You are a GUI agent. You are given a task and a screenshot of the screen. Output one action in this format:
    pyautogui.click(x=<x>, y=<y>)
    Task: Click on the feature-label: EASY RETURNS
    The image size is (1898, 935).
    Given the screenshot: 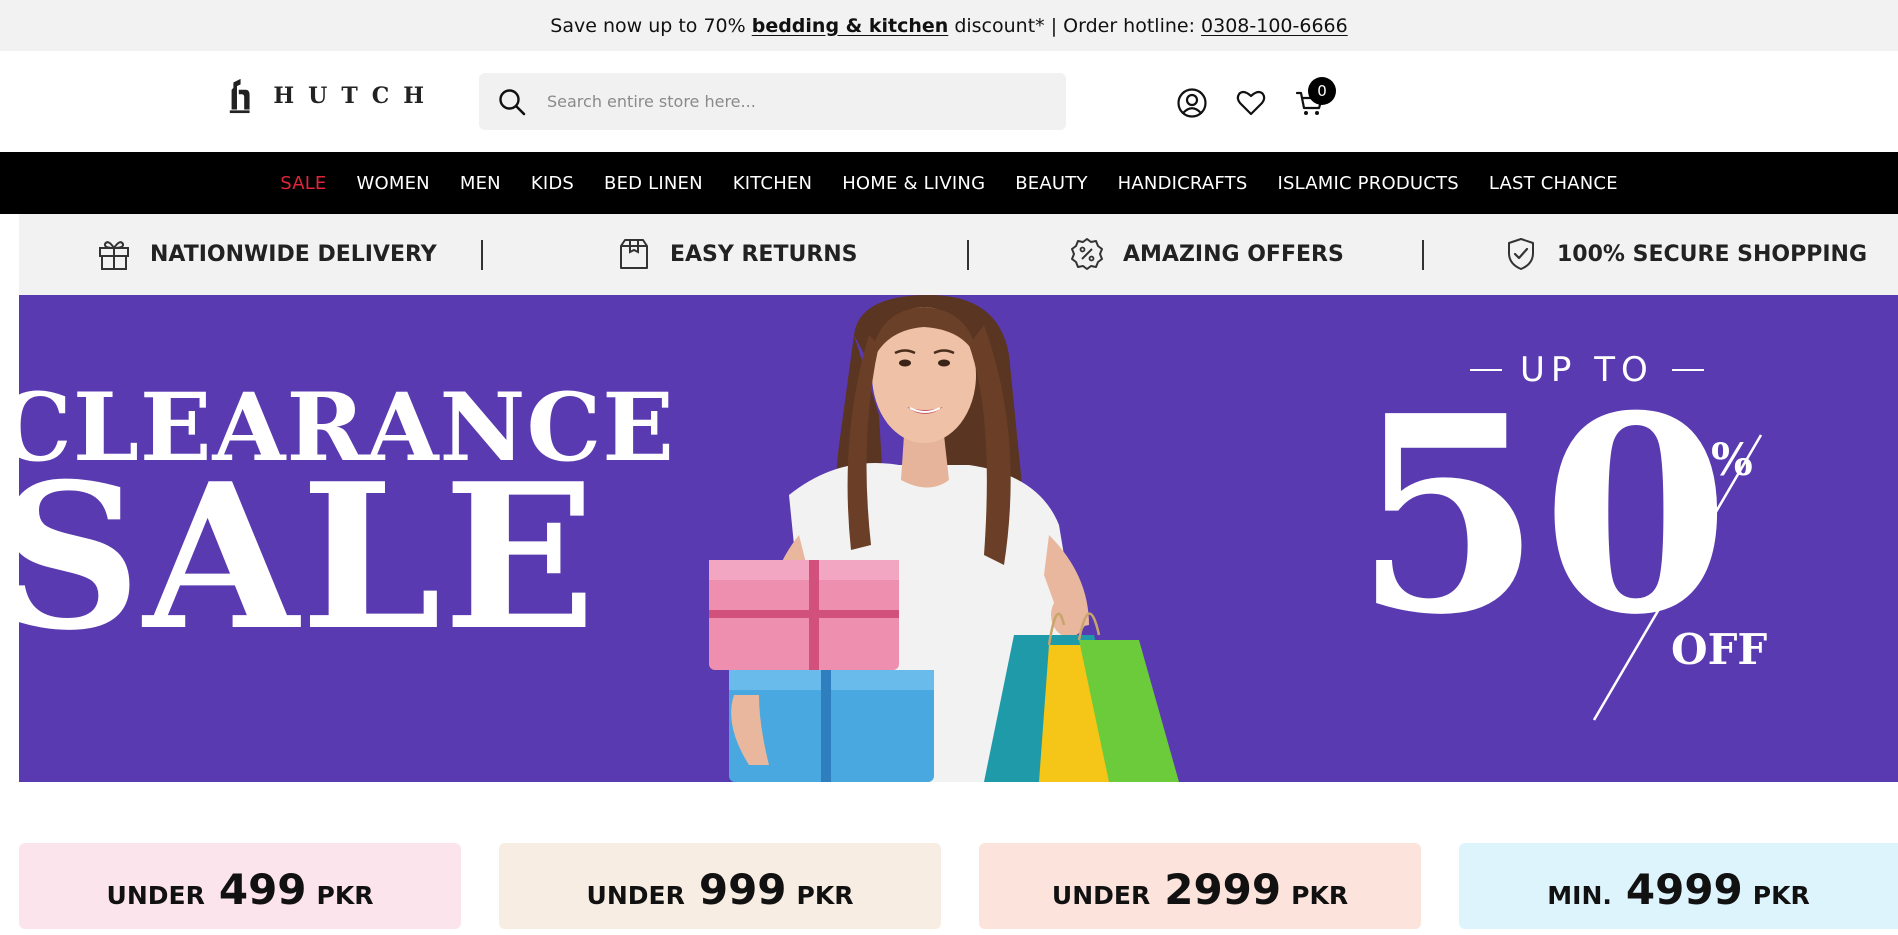 What is the action you would take?
    pyautogui.click(x=764, y=254)
    